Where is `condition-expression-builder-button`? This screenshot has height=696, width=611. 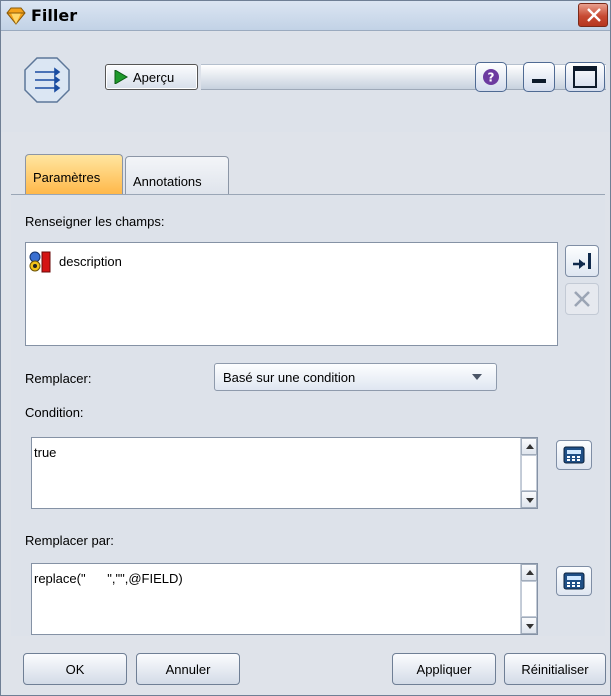 condition-expression-builder-button is located at coordinates (574, 455).